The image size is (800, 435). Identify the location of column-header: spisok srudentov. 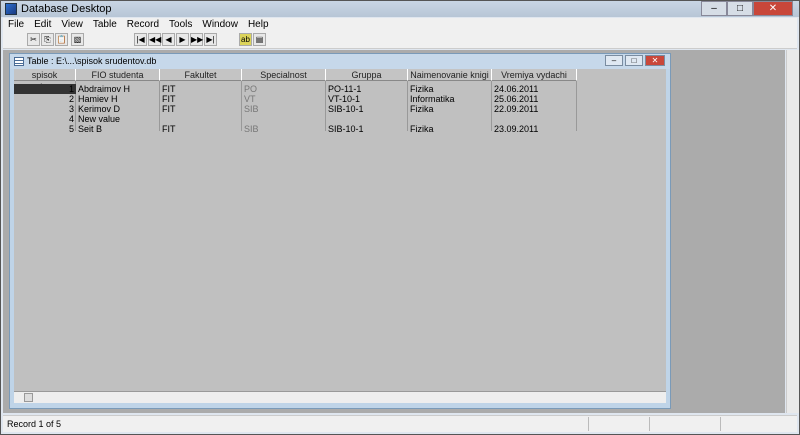
(45, 80).